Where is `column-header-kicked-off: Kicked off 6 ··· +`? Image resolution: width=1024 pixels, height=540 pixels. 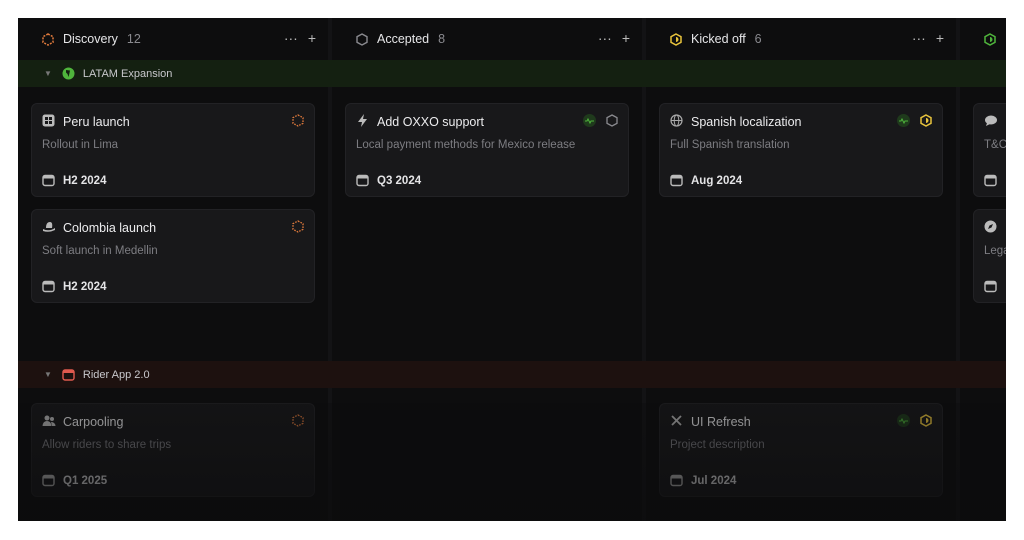 column-header-kicked-off: Kicked off 6 ··· + is located at coordinates (801, 39).